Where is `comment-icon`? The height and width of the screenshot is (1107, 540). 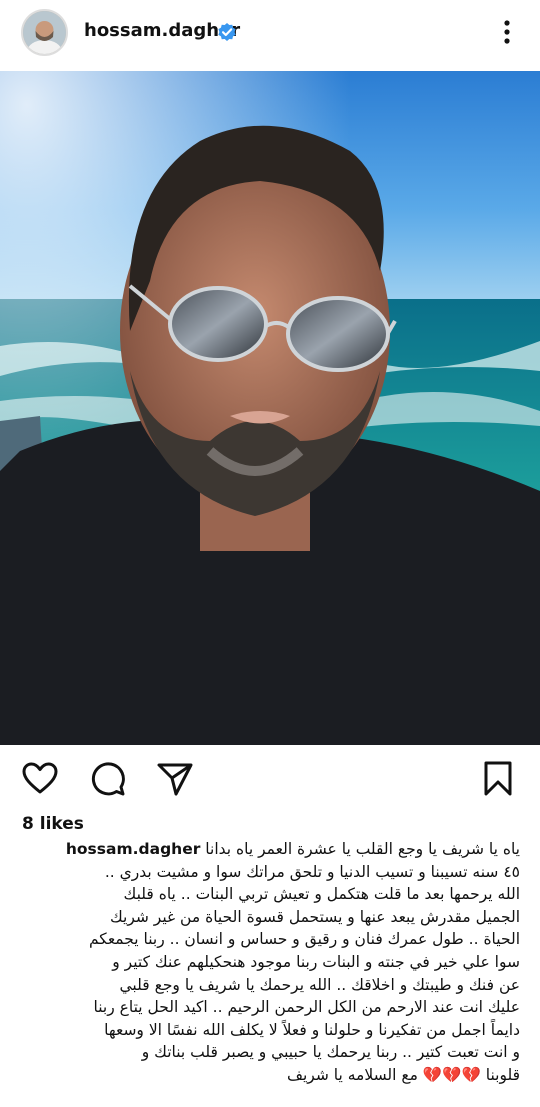
comment-icon is located at coordinates (108, 779).